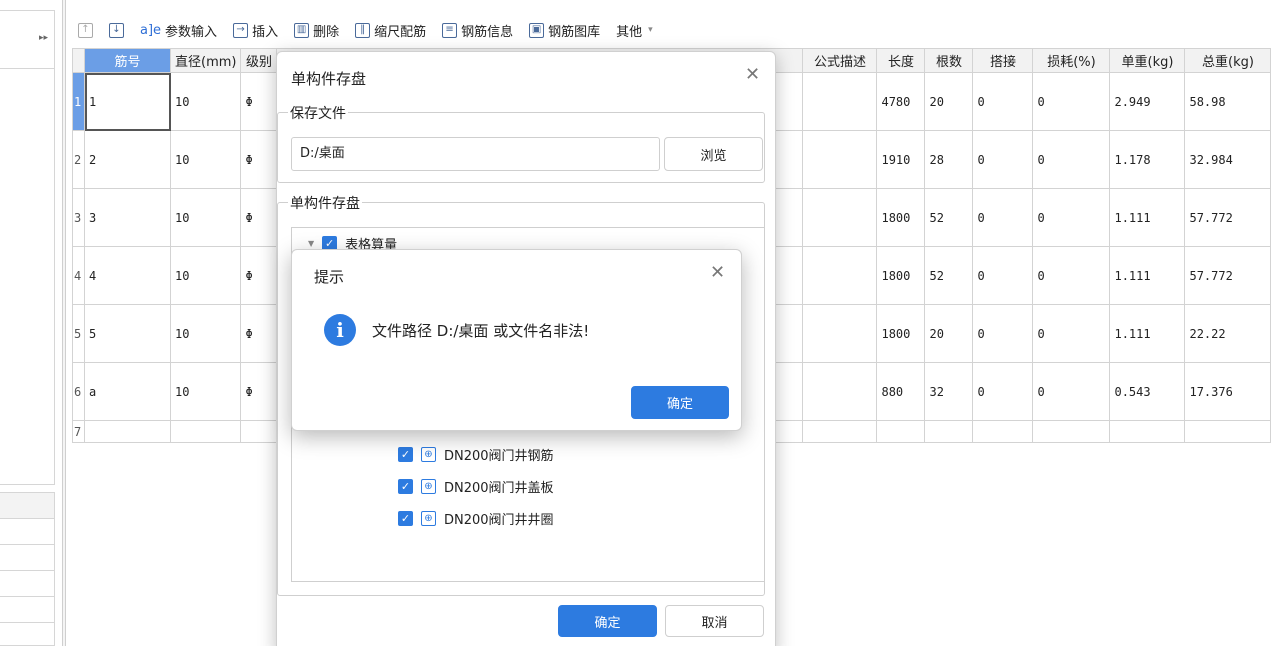 The image size is (1281, 646). What do you see at coordinates (85, 30) in the screenshot?
I see `move-up-button: ↑` at bounding box center [85, 30].